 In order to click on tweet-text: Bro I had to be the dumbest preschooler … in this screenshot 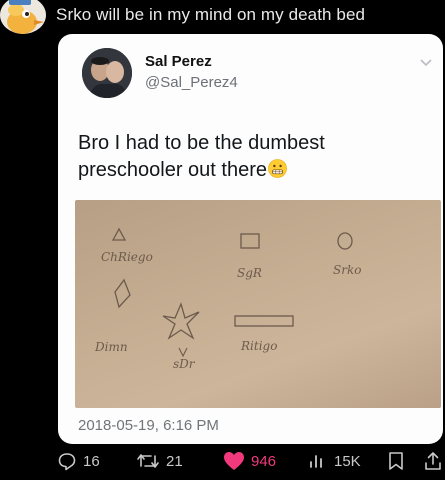, I will do `click(223, 157)`.